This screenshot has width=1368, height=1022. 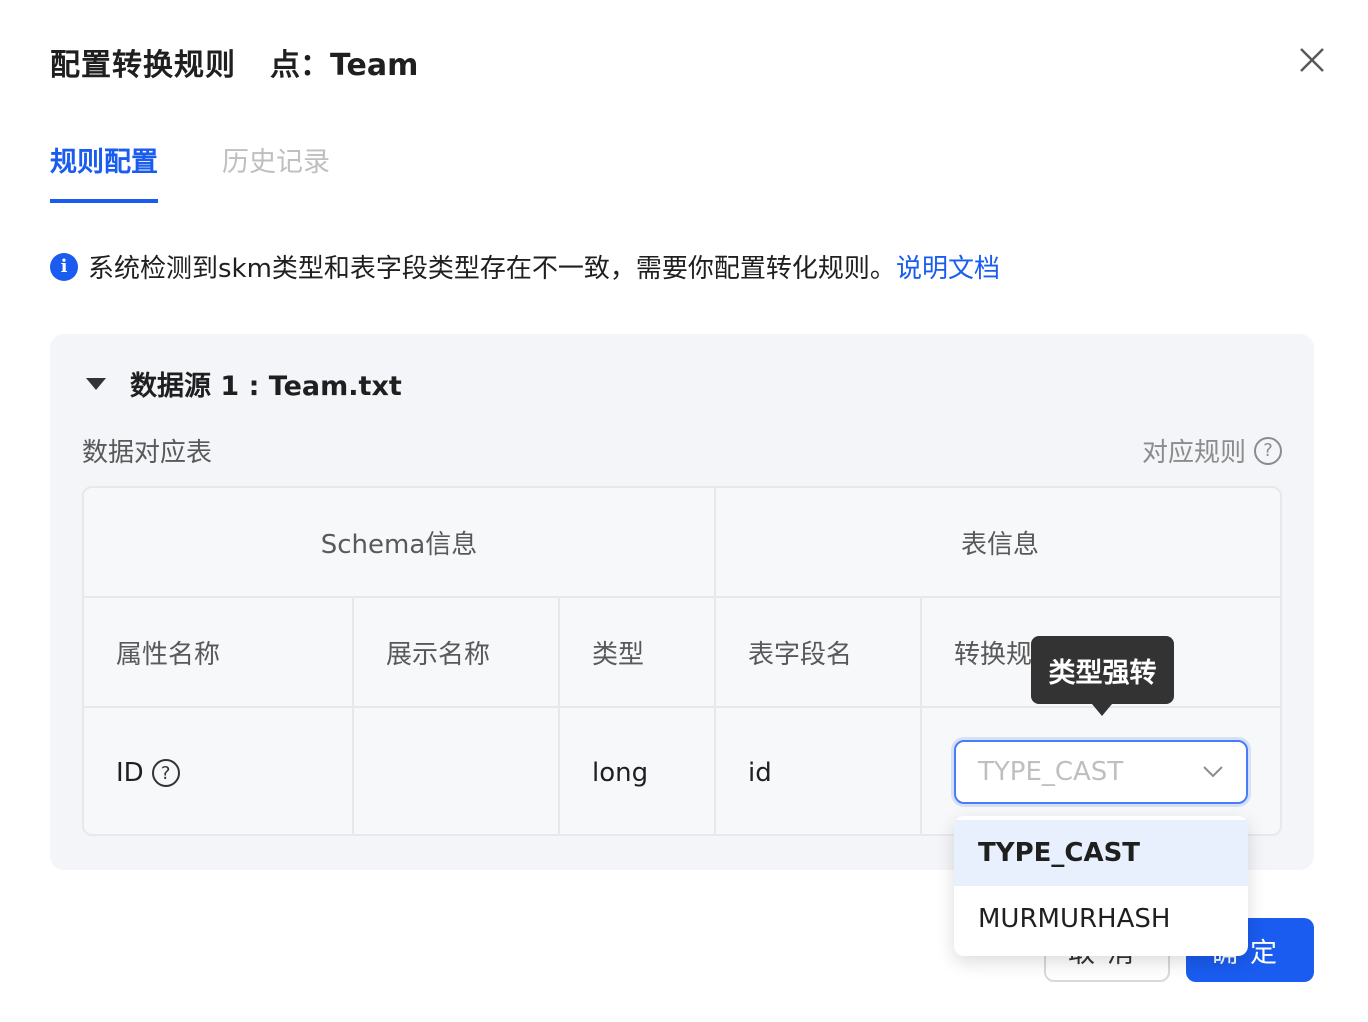 What do you see at coordinates (638, 653) in the screenshot?
I see `column-header-type: 类型` at bounding box center [638, 653].